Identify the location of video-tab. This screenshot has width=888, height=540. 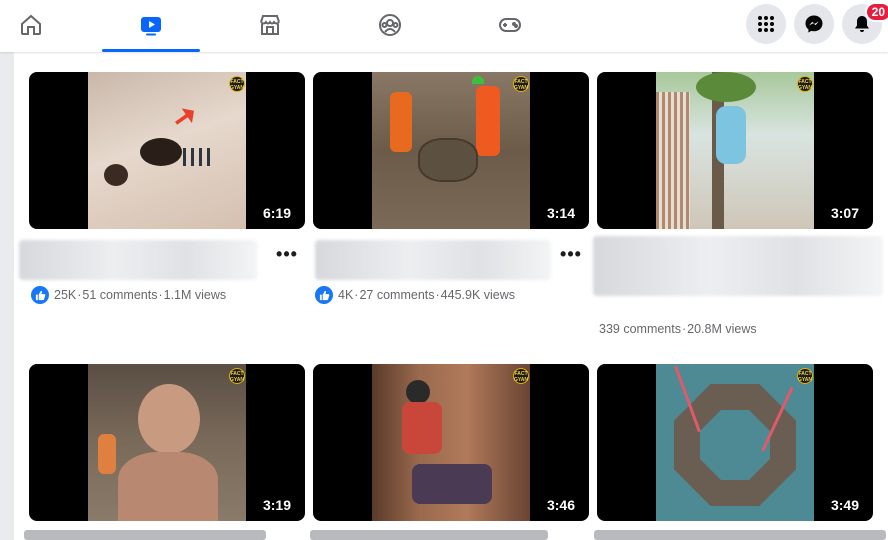
(151, 26).